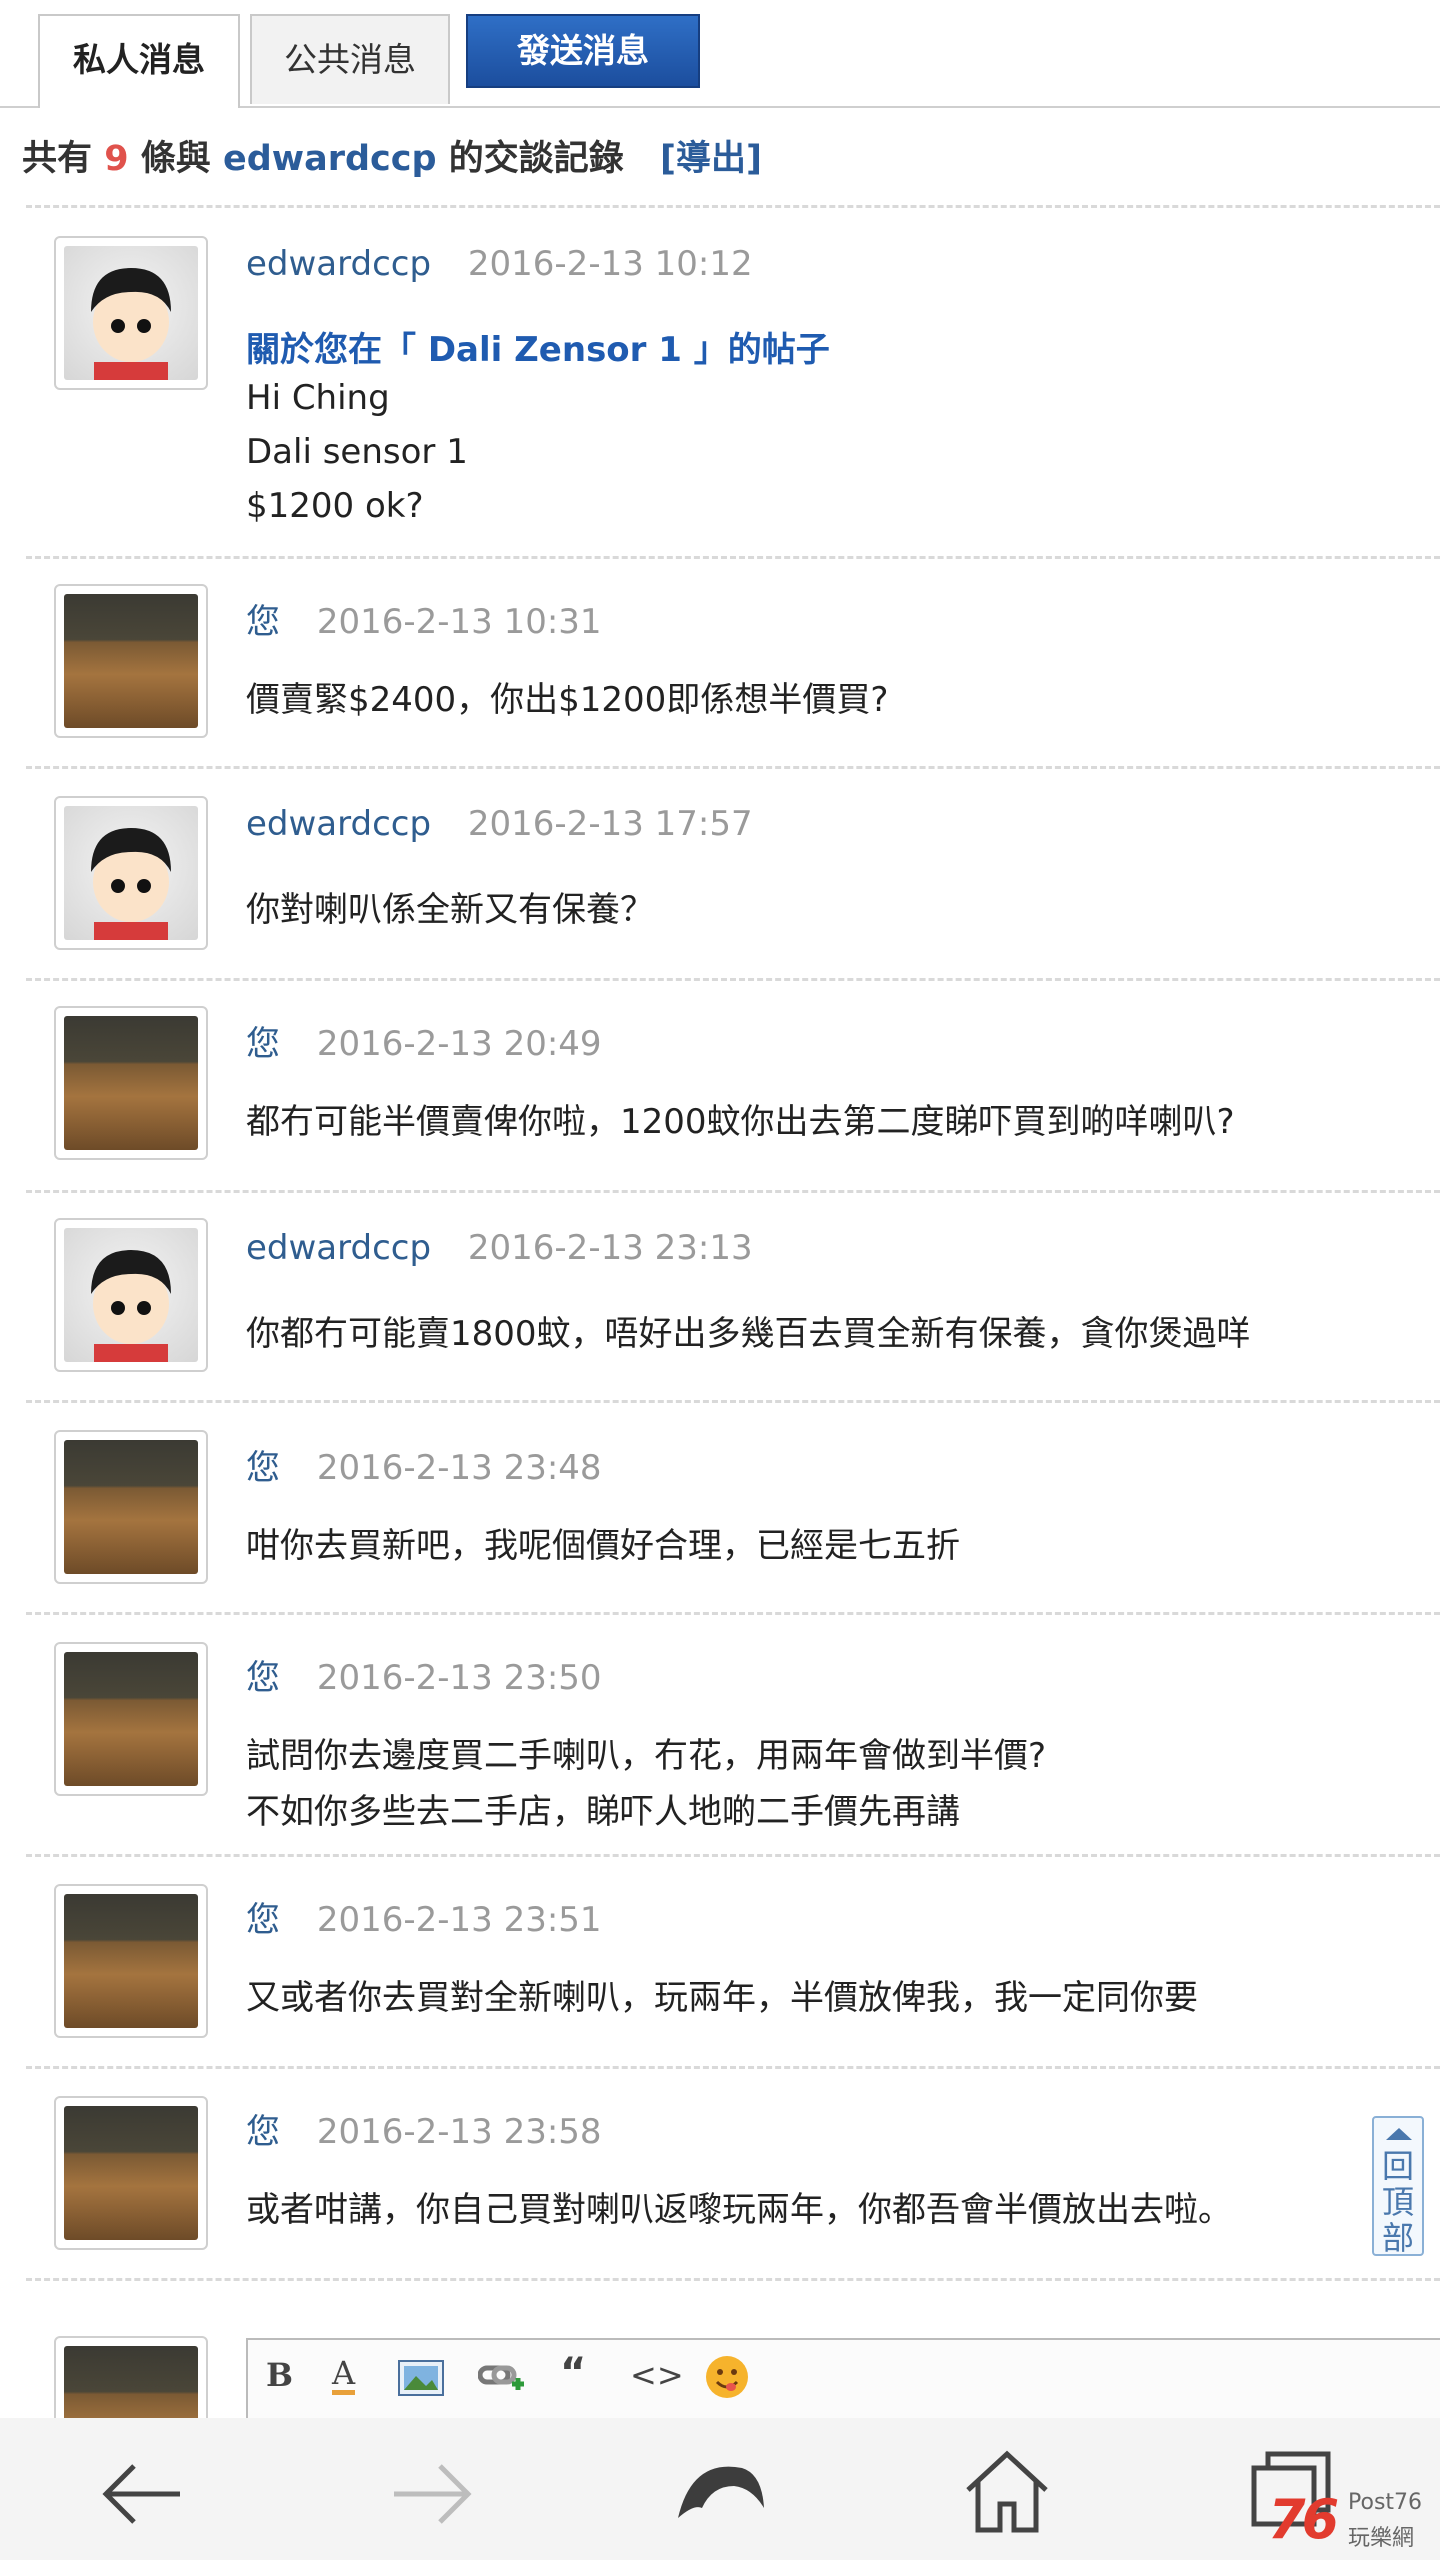 Image resolution: width=1440 pixels, height=2560 pixels. What do you see at coordinates (657, 2375) in the screenshot?
I see `code-button: <>` at bounding box center [657, 2375].